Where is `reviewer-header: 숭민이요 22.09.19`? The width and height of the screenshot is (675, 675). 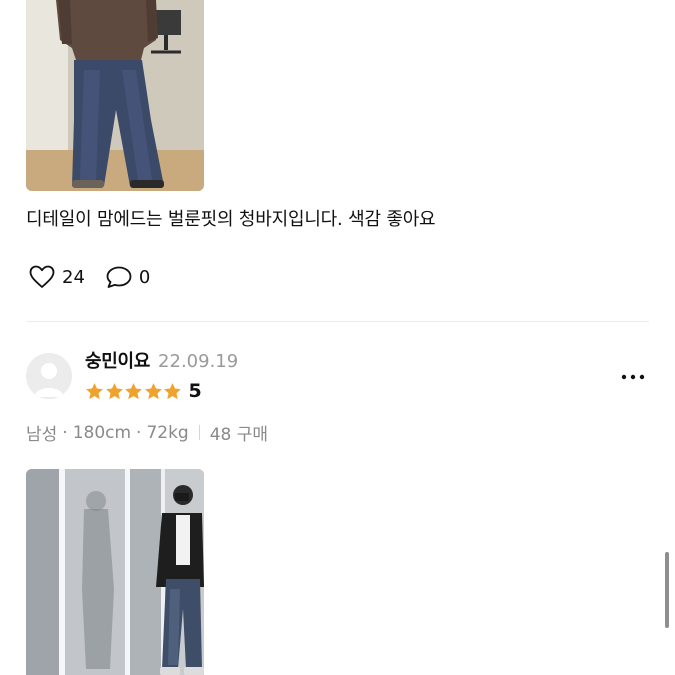
reviewer-header: 숭민이요 22.09.19 is located at coordinates (161, 360).